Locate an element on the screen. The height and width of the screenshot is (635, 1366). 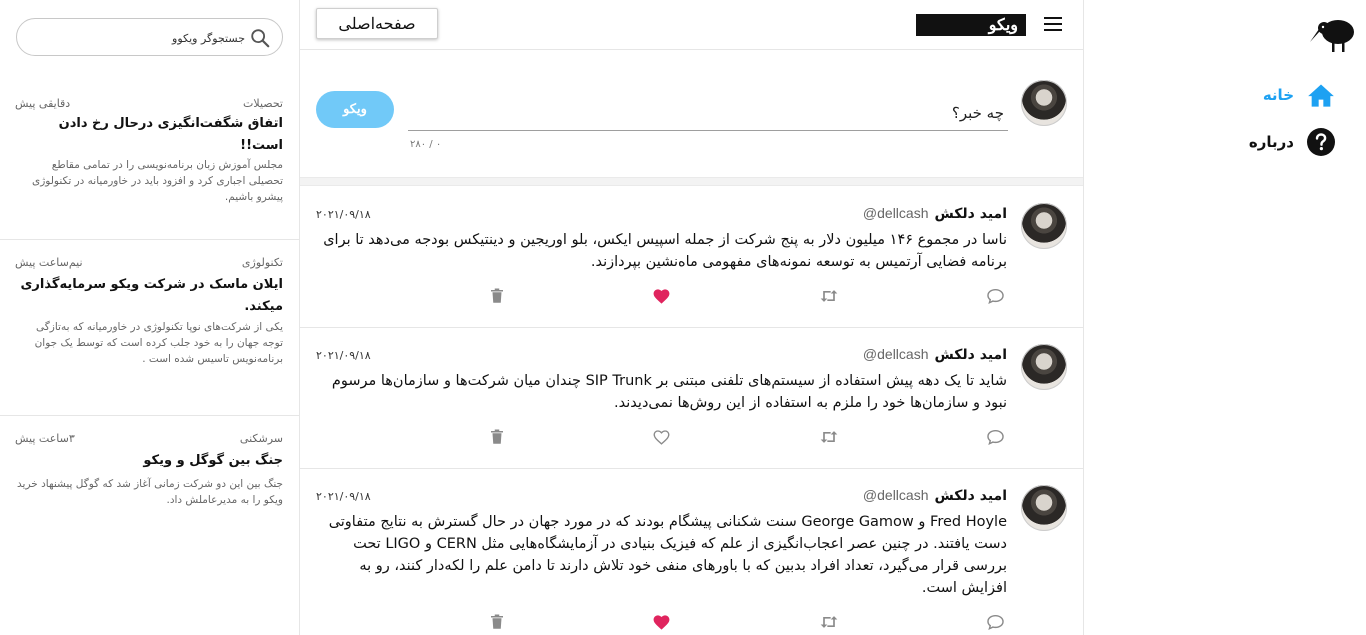
nav-home-label: خانه is located at coordinates (1278, 95).